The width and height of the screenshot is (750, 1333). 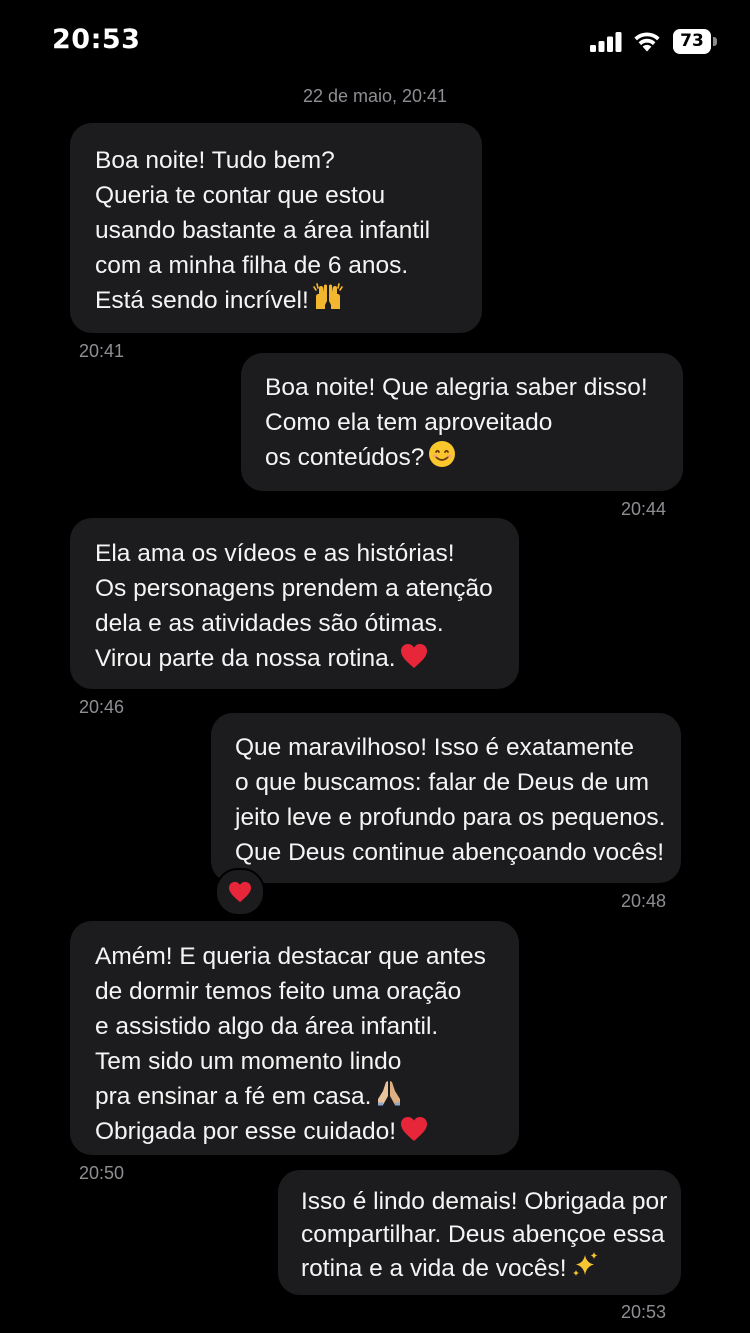 I want to click on wifi-icon, so click(x=647, y=42).